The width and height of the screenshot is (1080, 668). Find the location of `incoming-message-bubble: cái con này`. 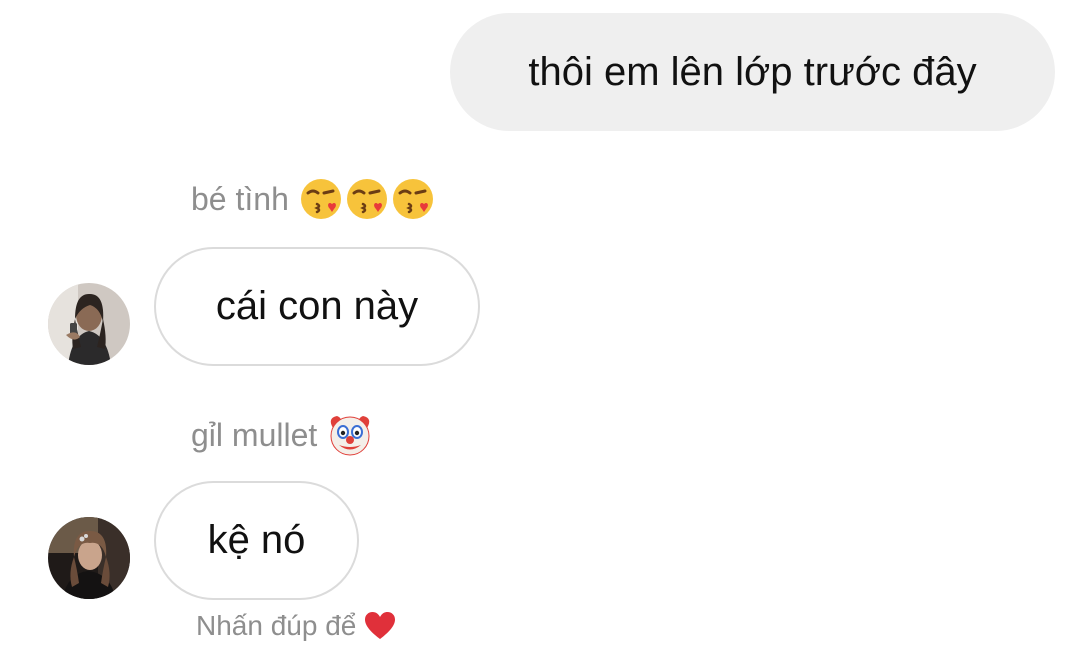

incoming-message-bubble: cái con này is located at coordinates (317, 306).